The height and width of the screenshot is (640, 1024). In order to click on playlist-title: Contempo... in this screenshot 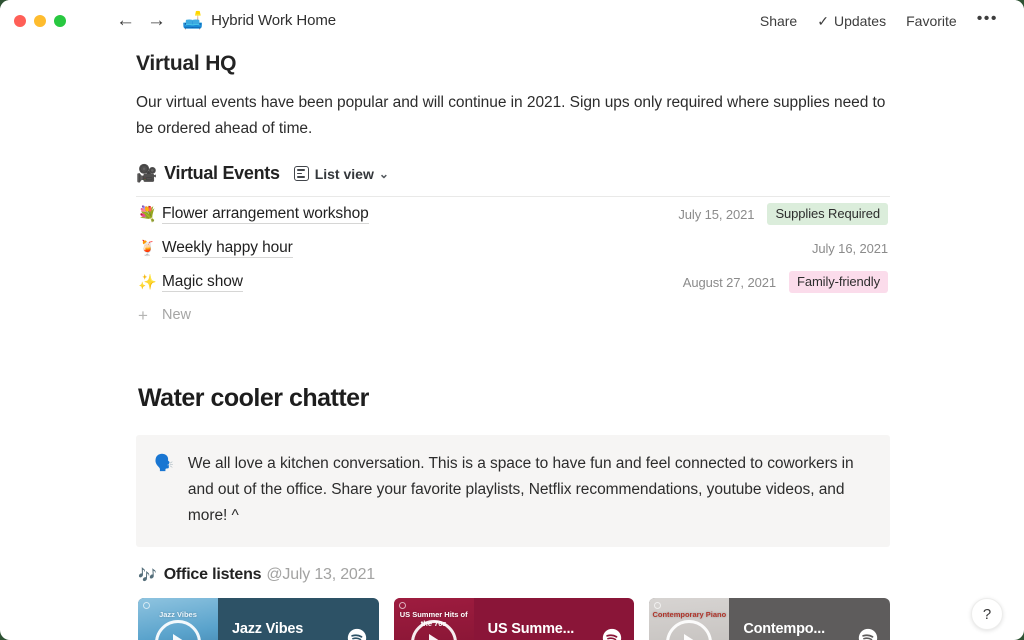, I will do `click(784, 628)`.